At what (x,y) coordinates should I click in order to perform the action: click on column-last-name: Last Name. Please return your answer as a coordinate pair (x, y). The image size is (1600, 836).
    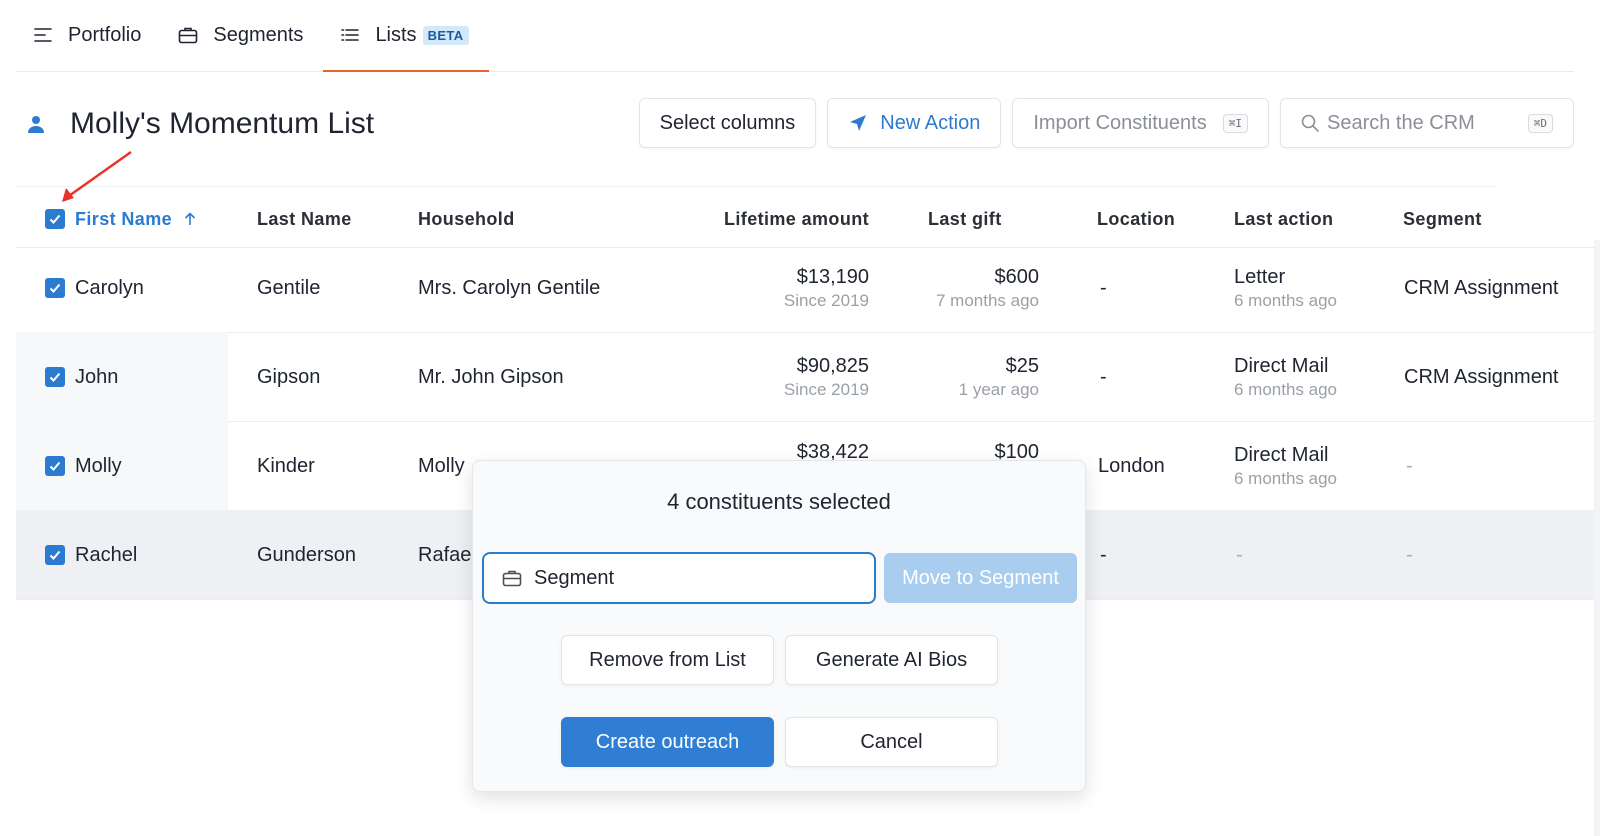
    Looking at the image, I should click on (304, 219).